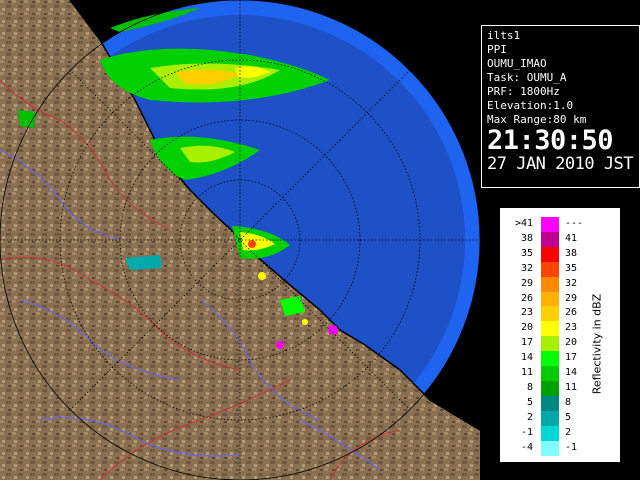 The image size is (640, 480). I want to click on legend-row: 32 35, so click(549, 269).